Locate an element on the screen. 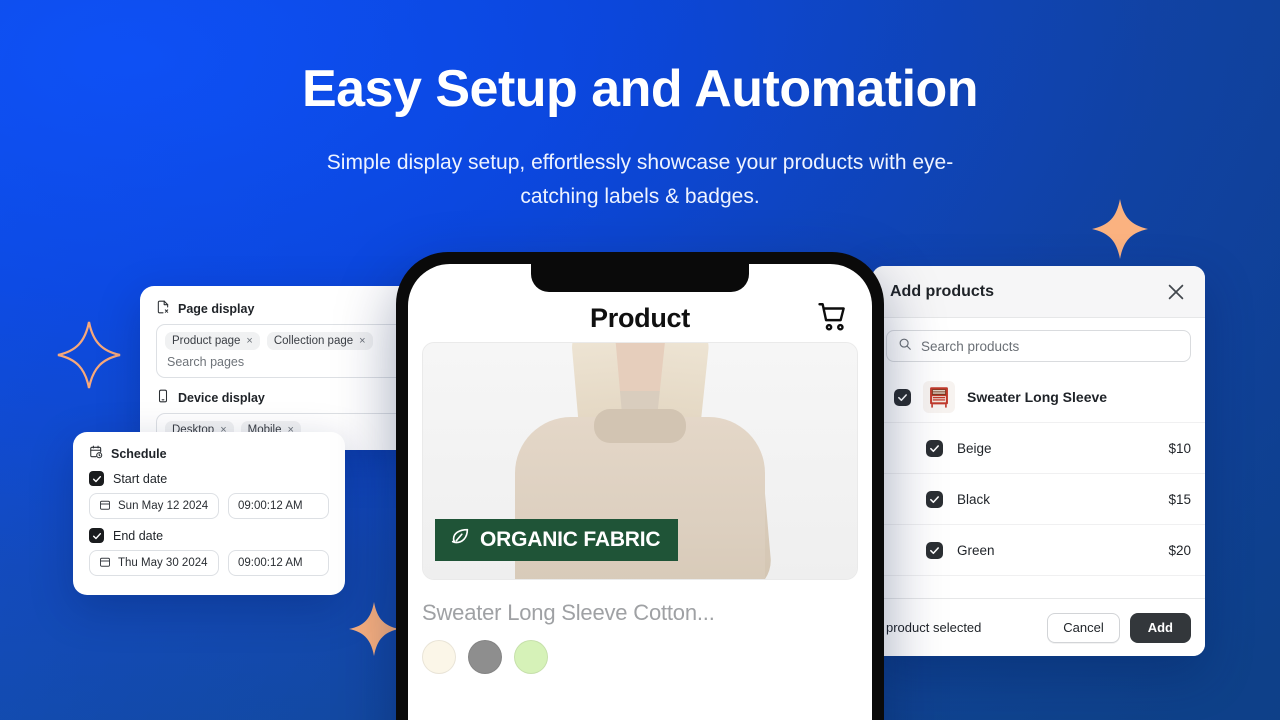 Image resolution: width=1280 pixels, height=720 pixels. organic-fabric-badge: ORGANIC FABRIC is located at coordinates (557, 540).